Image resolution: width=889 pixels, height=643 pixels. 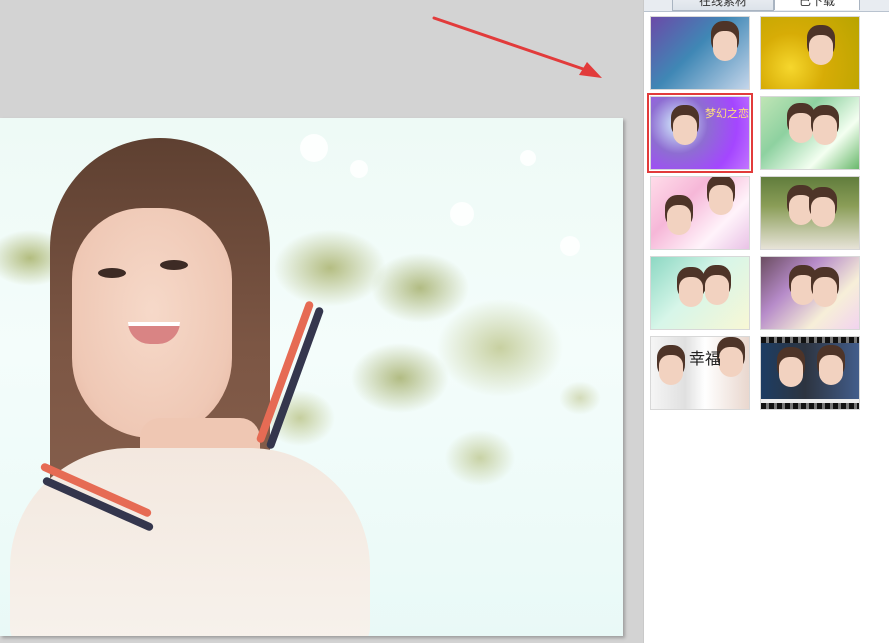 I want to click on thumbnail-caption: 梦幻之恋, so click(x=727, y=113).